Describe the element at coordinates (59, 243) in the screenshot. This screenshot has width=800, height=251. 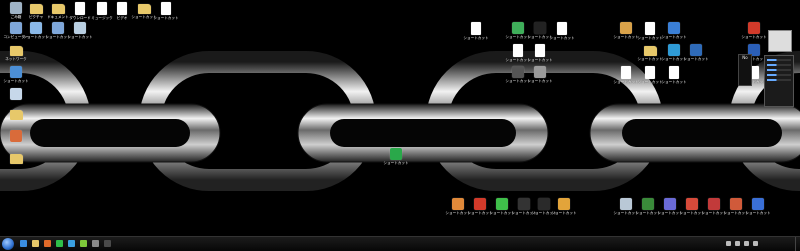
I see `green-app-icon` at that location.